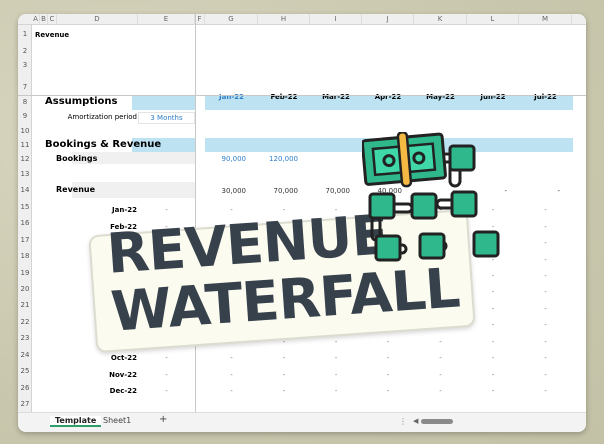  I want to click on column-header-G: G, so click(231, 19).